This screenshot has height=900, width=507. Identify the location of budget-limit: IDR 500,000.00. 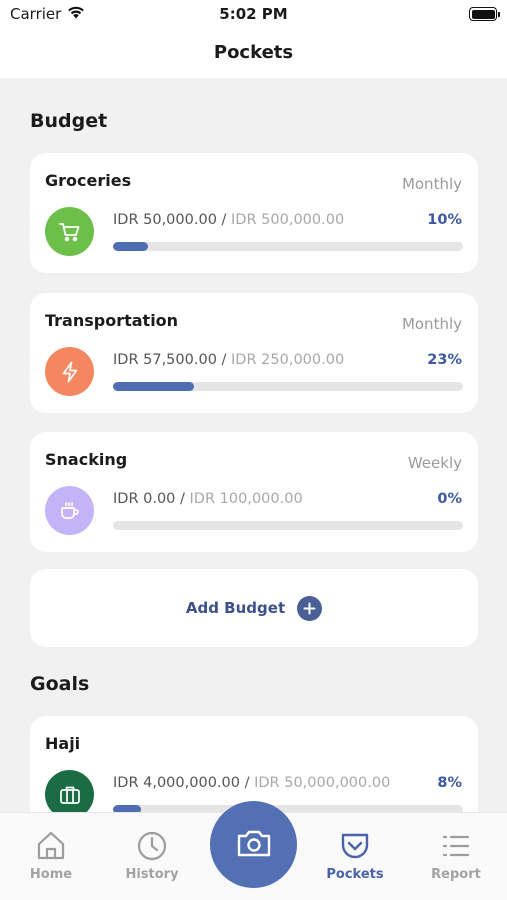
(288, 220).